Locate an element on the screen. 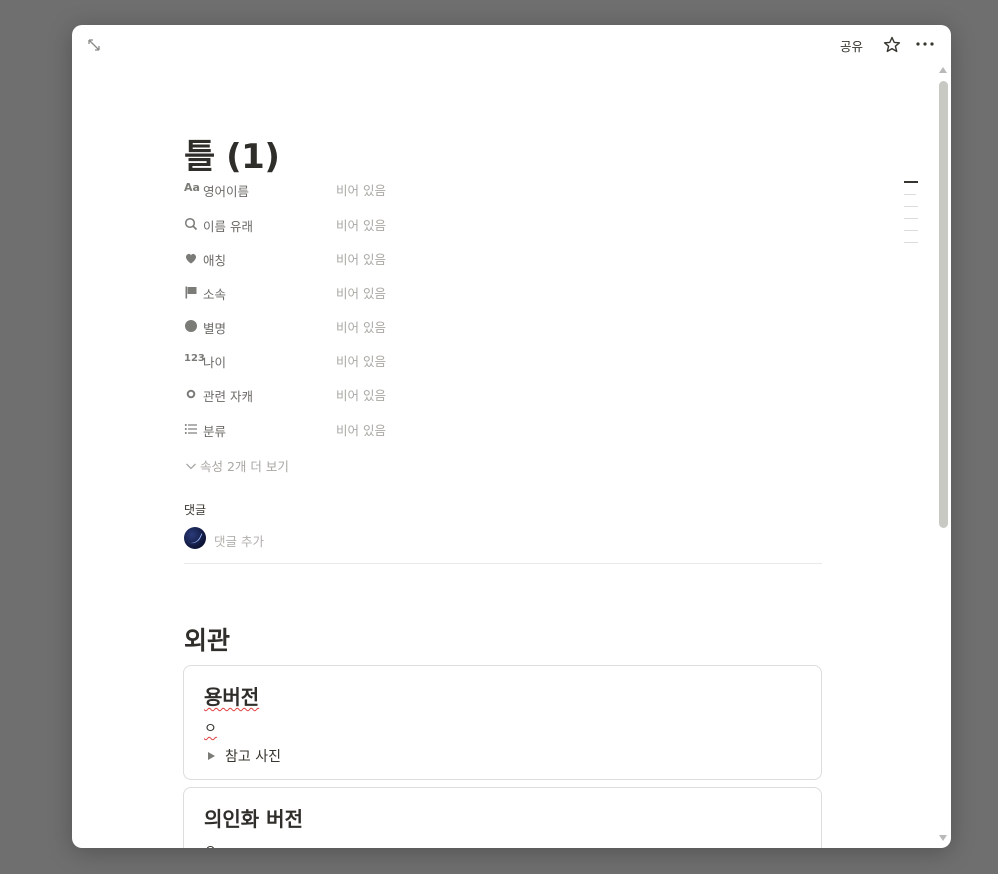 This screenshot has height=874, width=998. property-row-name-origin: 이름 유래 비어 있음 is located at coordinates (484, 224).